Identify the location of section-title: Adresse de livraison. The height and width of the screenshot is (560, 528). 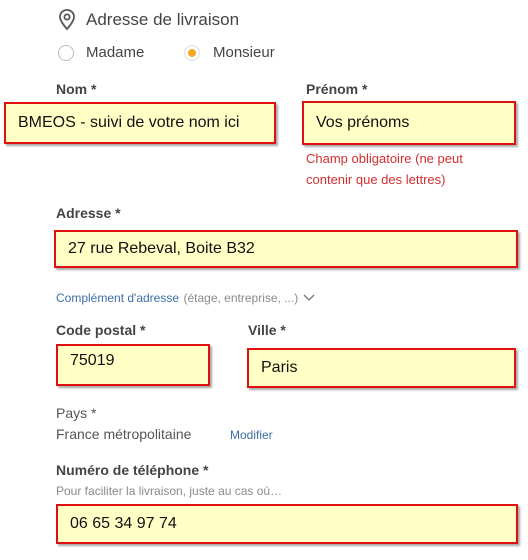
(163, 19).